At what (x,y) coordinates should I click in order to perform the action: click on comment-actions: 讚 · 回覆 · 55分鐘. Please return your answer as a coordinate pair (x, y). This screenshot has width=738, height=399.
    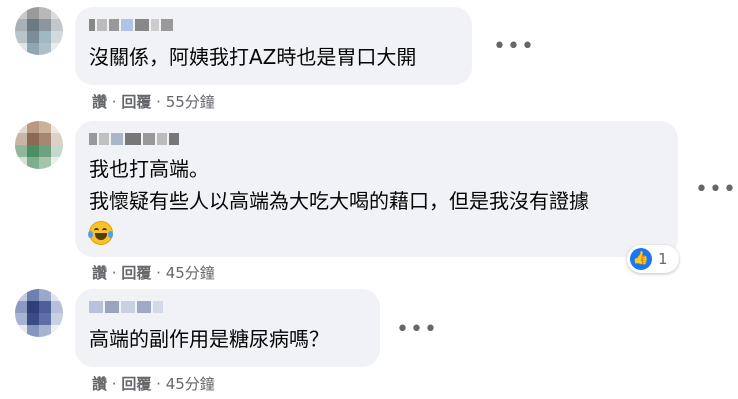
    Looking at the image, I should click on (153, 102).